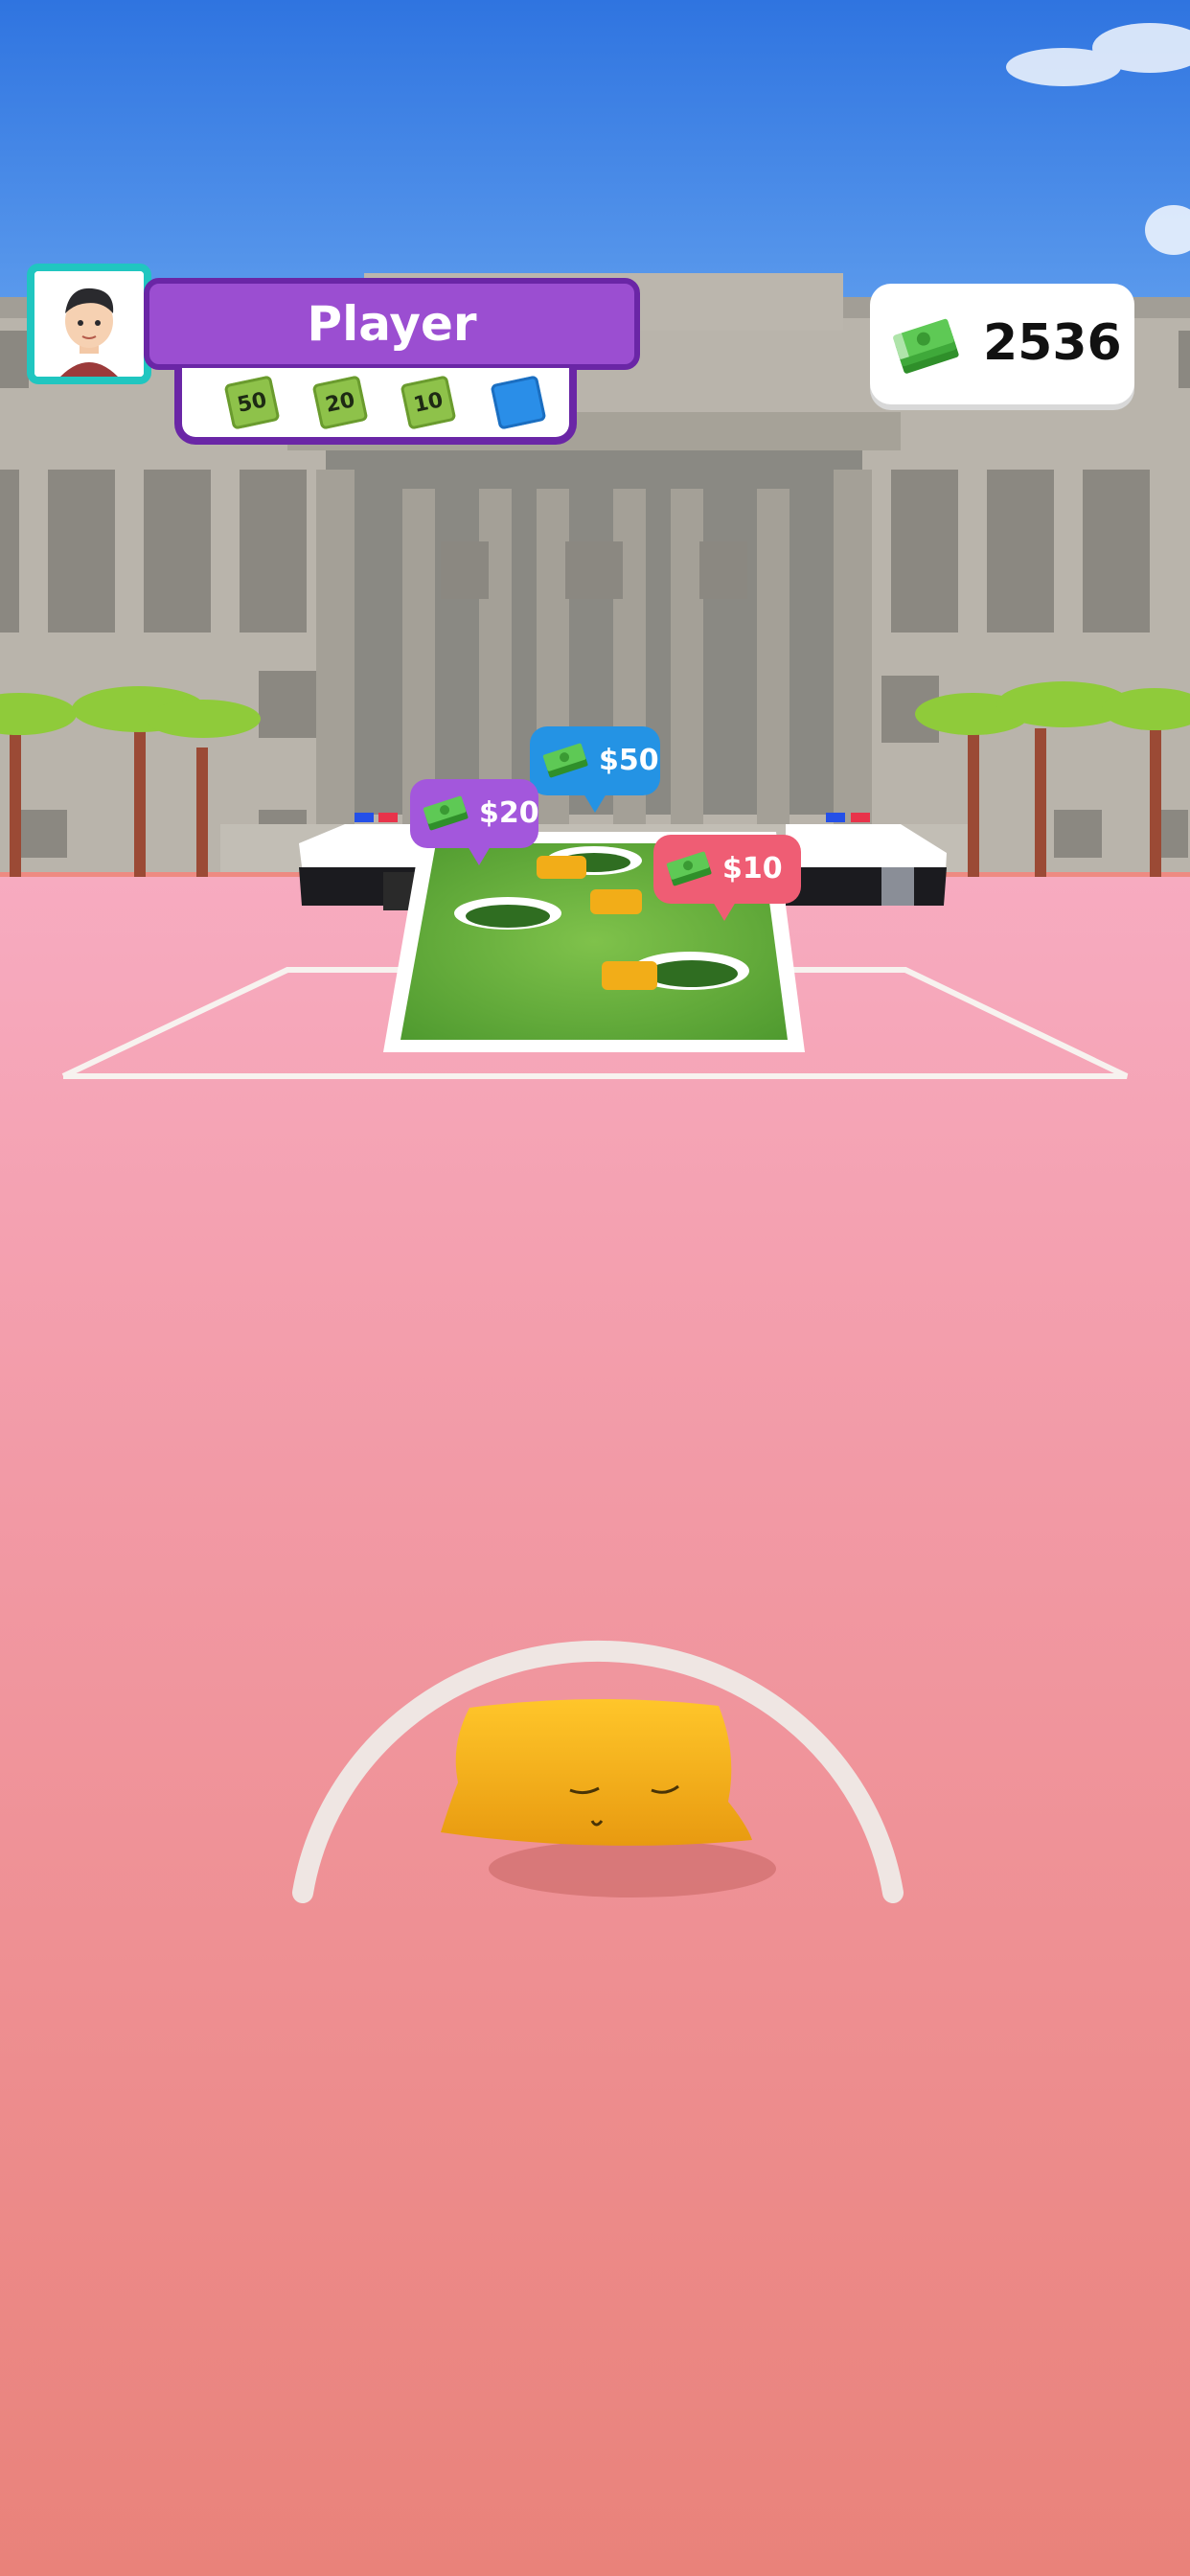 The image size is (1190, 2576). Describe the element at coordinates (429, 402) in the screenshot. I see `token-10: 10` at that location.